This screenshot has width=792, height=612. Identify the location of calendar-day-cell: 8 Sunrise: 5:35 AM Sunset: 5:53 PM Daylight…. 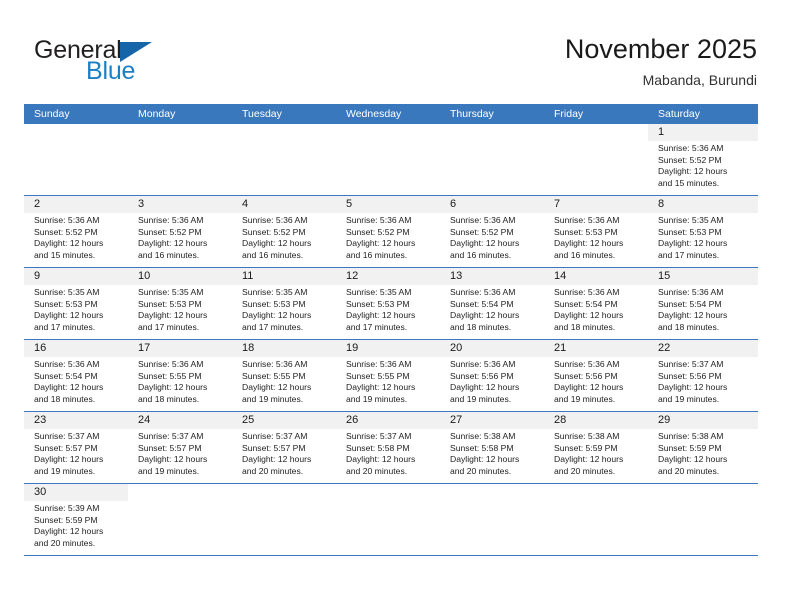
(703, 231).